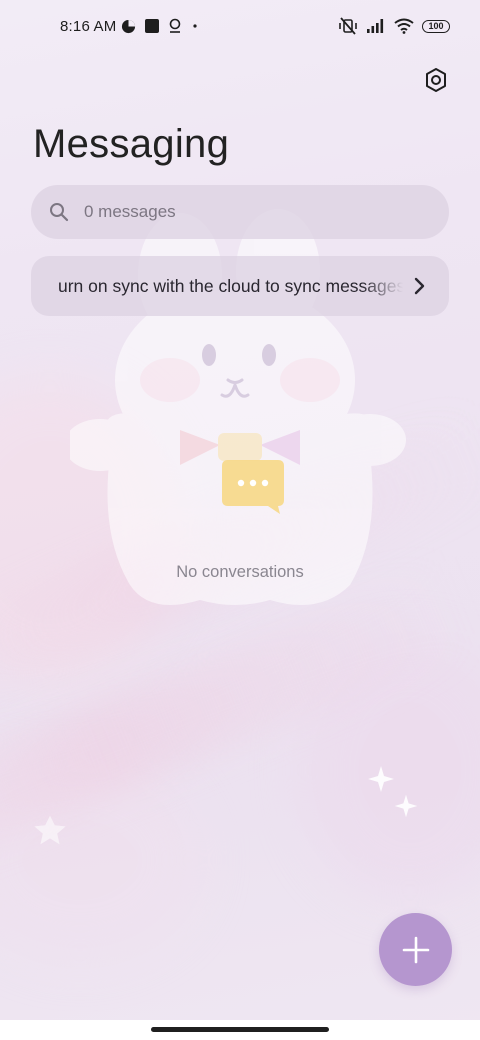 Image resolution: width=480 pixels, height=1040 pixels. What do you see at coordinates (88, 26) in the screenshot?
I see `status-time: 8:16 AM` at bounding box center [88, 26].